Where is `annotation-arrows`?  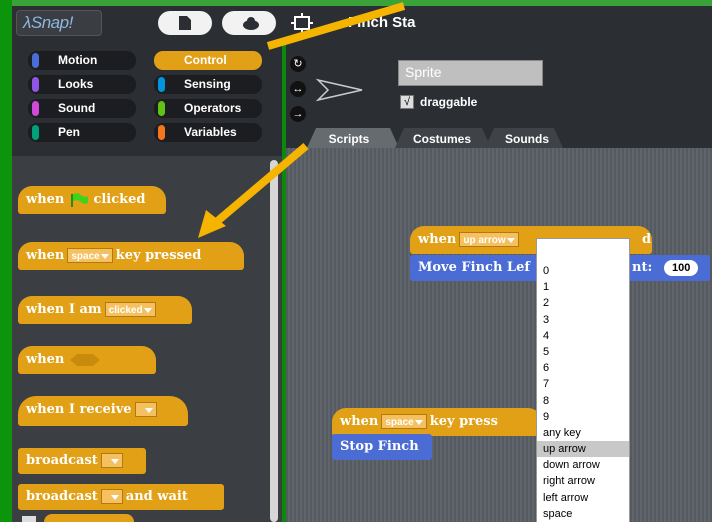 annotation-arrows is located at coordinates (302, 120).